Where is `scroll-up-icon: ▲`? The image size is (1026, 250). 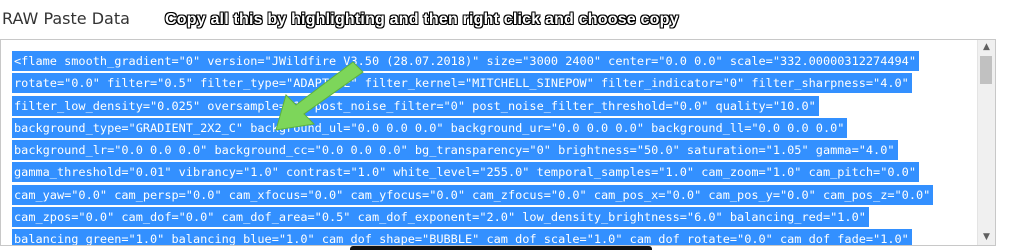
scroll-up-icon: ▲ is located at coordinates (986, 47).